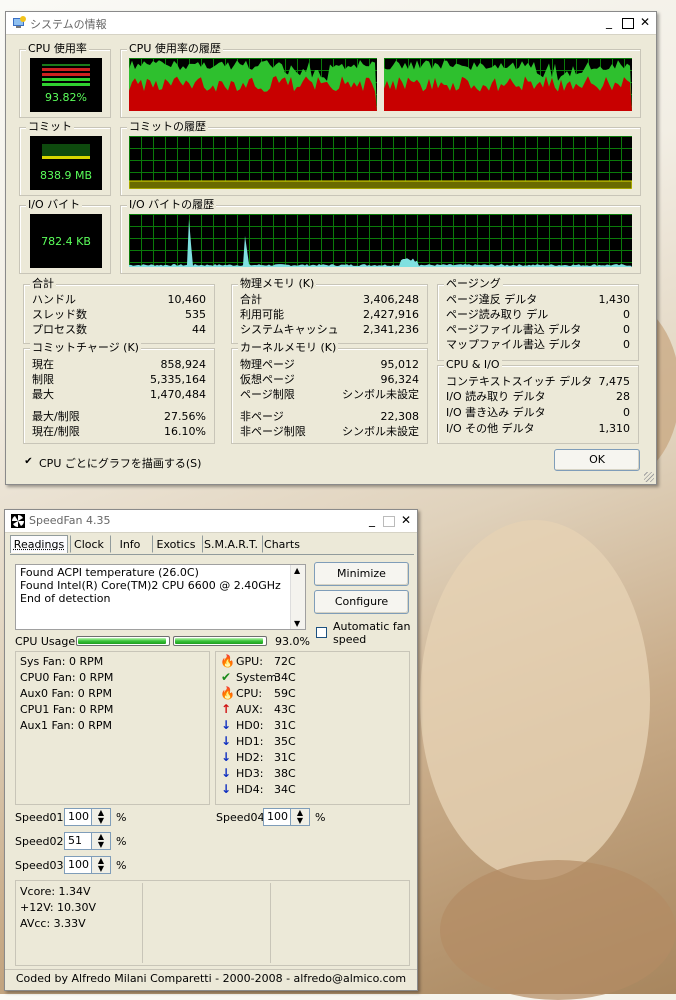 Image resolution: width=676 pixels, height=1000 pixels. Describe the element at coordinates (176, 544) in the screenshot. I see `tab-exotics: Exotics` at that location.